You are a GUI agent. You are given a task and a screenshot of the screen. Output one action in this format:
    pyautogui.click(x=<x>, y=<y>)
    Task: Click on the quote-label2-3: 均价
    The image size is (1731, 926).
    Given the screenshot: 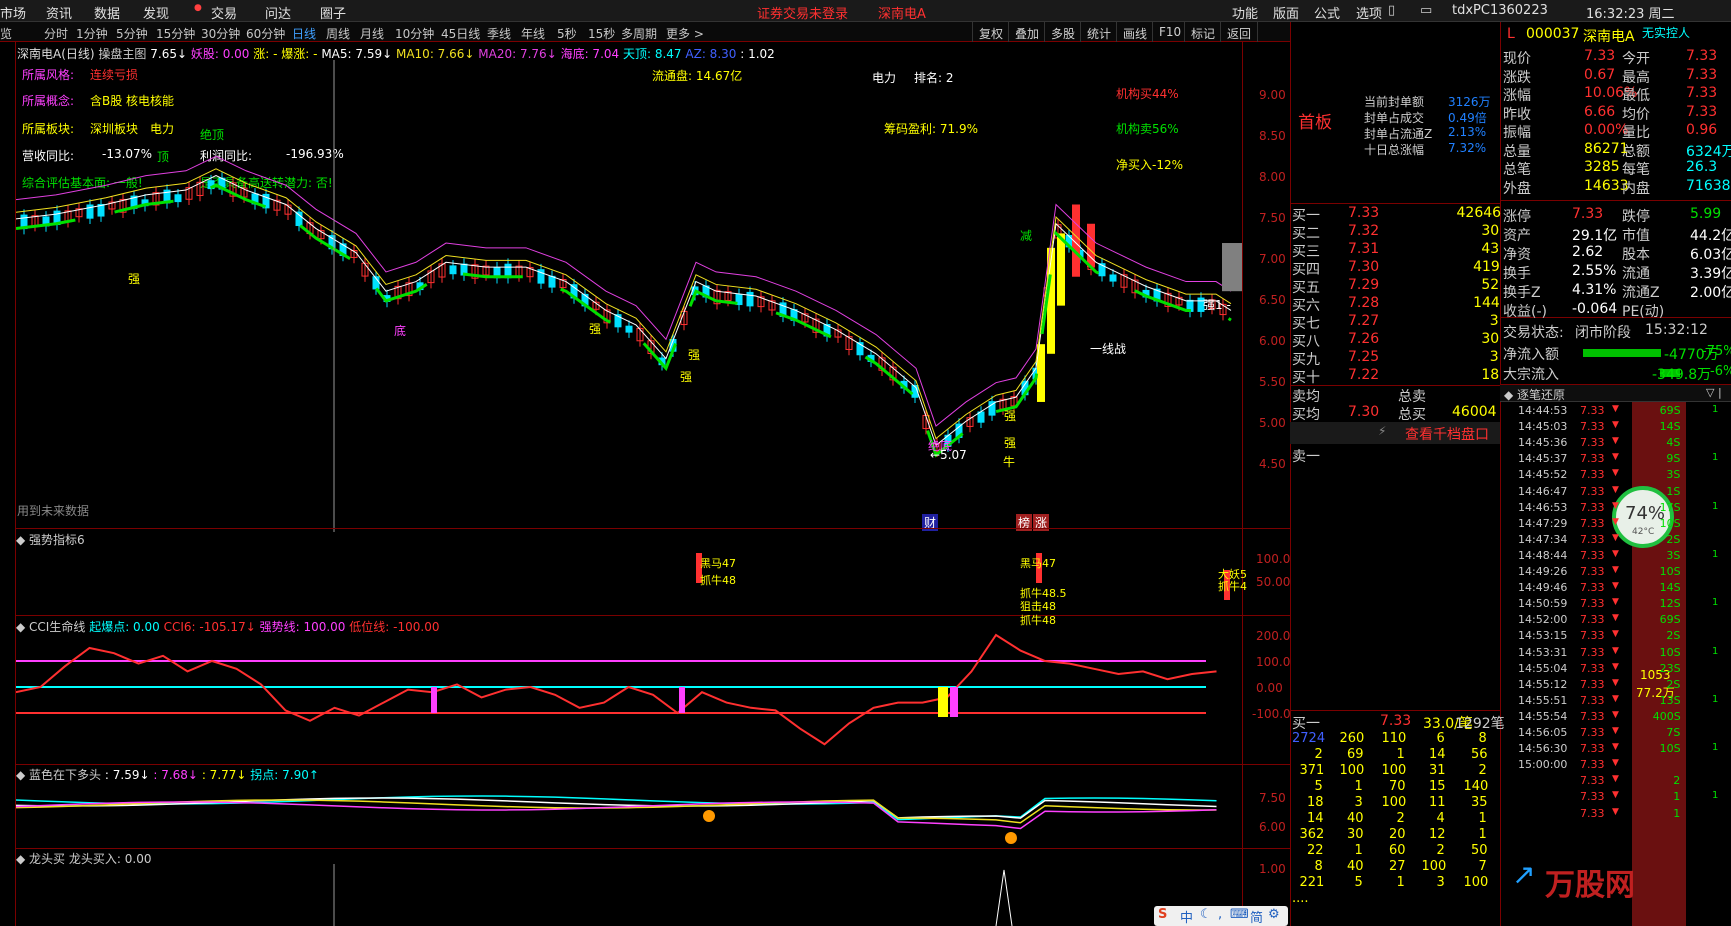 What is the action you would take?
    pyautogui.click(x=1636, y=114)
    